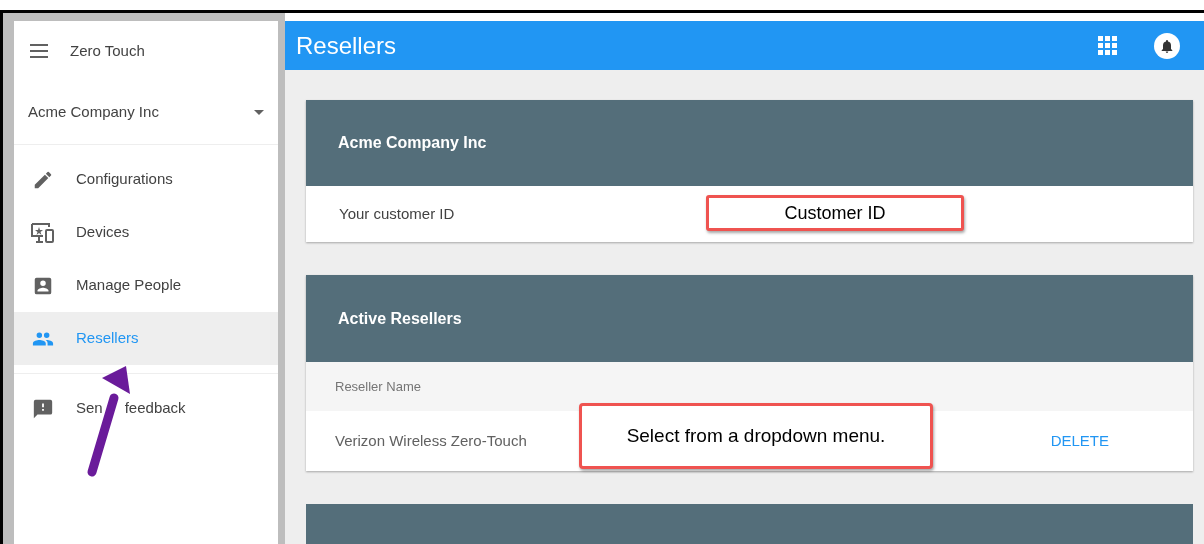  Describe the element at coordinates (1108, 45) in the screenshot. I see `apps-grid-icon` at that location.